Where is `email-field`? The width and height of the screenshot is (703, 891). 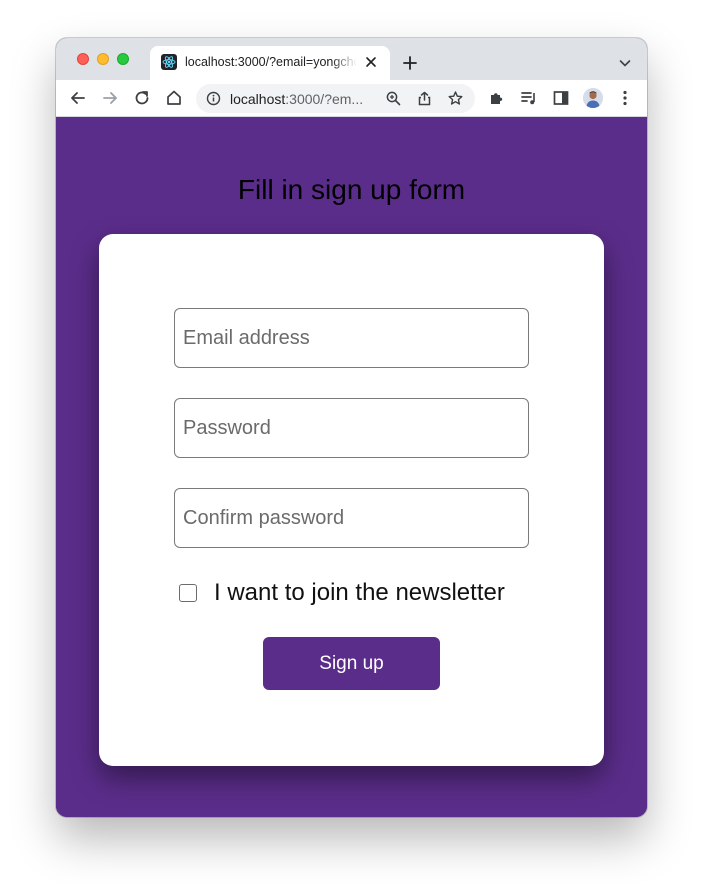 email-field is located at coordinates (351, 338).